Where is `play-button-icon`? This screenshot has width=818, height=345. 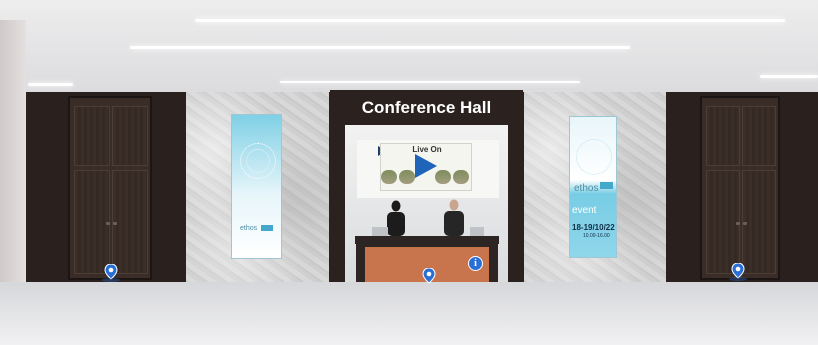
play-button-icon is located at coordinates (426, 166).